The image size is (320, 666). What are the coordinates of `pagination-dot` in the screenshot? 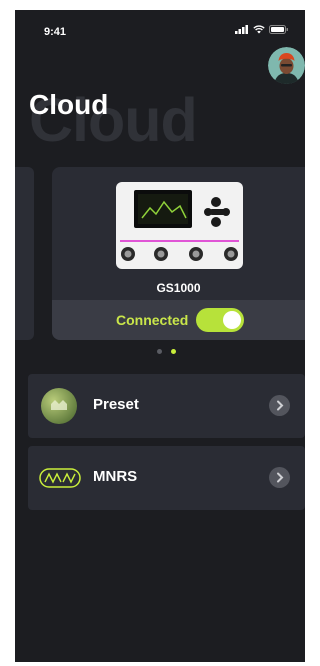 It's located at (159, 351).